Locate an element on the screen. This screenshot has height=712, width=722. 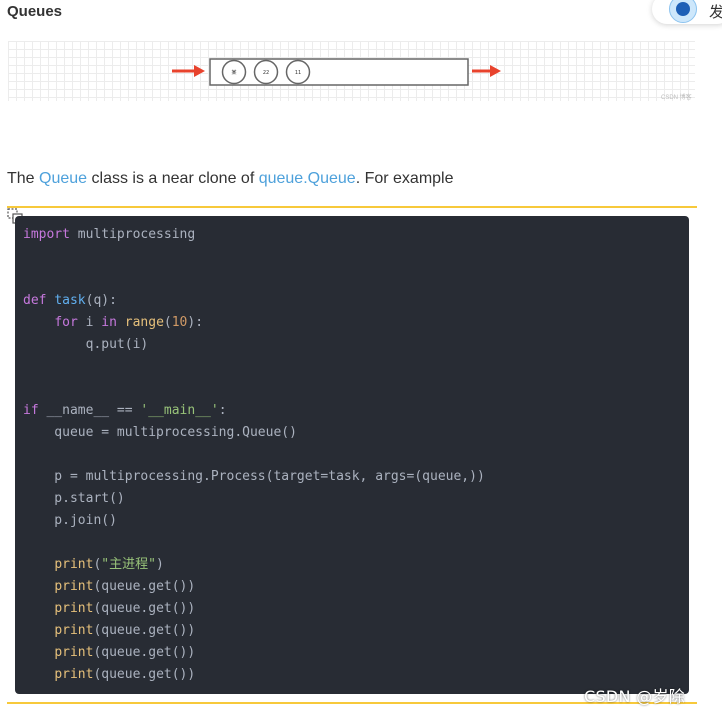
queue-diagram-image: 某 22 11 CSDN 博客 is located at coordinates (351, 71).